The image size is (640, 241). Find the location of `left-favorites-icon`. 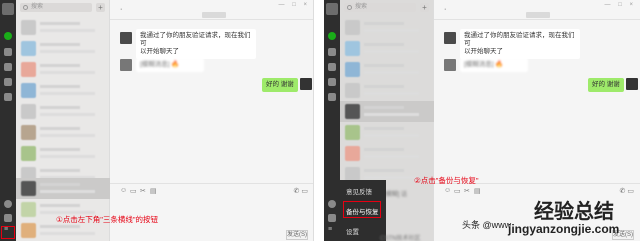

left-favorites-icon is located at coordinates (8, 67).